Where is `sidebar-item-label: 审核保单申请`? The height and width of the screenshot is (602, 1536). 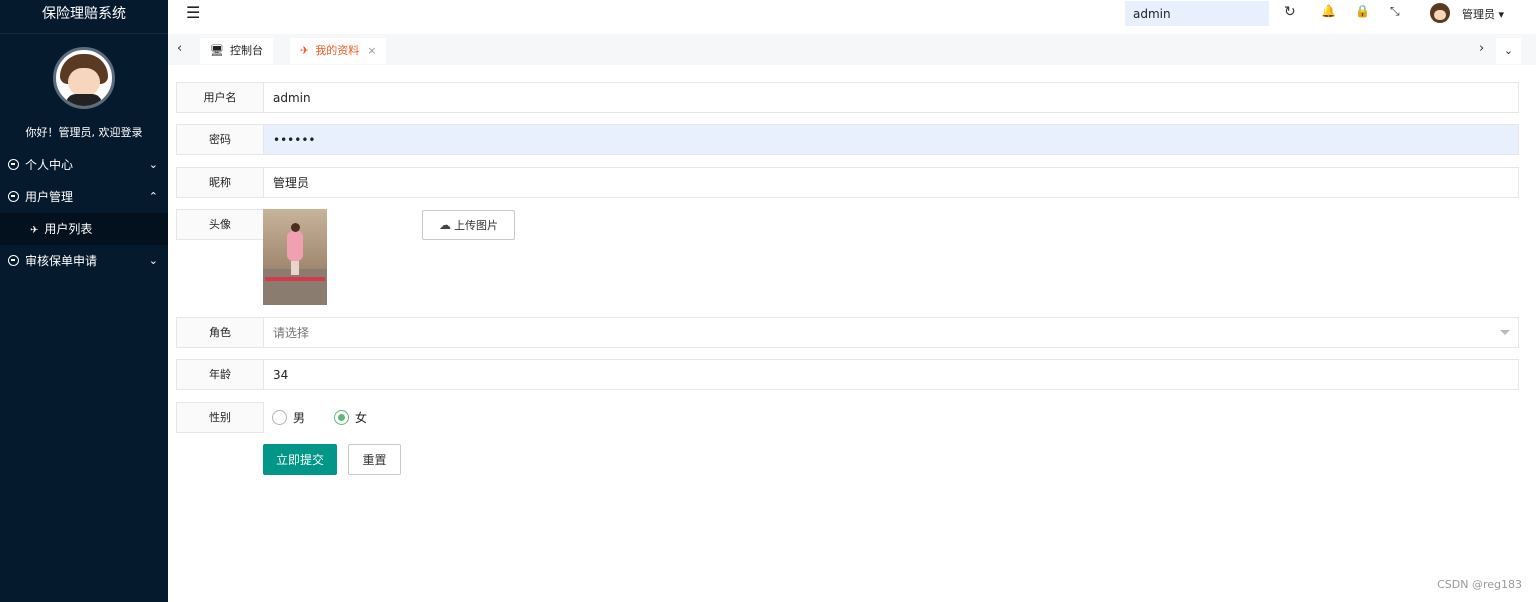 sidebar-item-label: 审核保单申请 is located at coordinates (61, 261).